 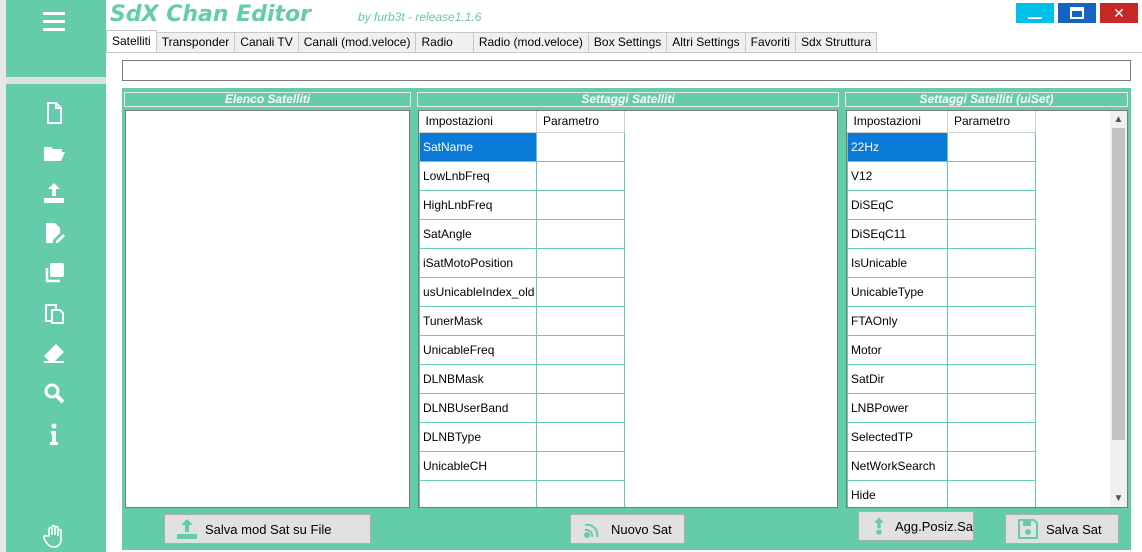 I want to click on table-row: NetWorkSearch, so click(x=941, y=465).